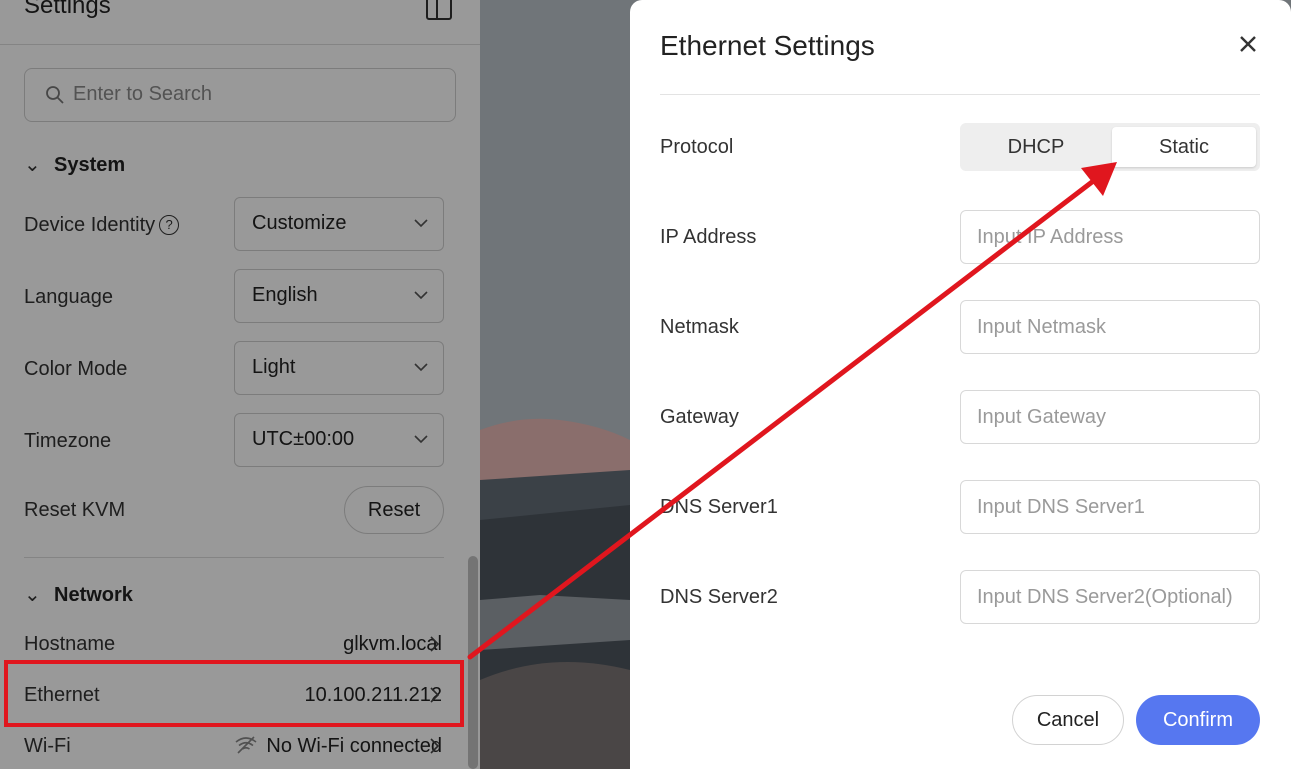  What do you see at coordinates (1184, 147) in the screenshot?
I see `protocol-option-static: Static` at bounding box center [1184, 147].